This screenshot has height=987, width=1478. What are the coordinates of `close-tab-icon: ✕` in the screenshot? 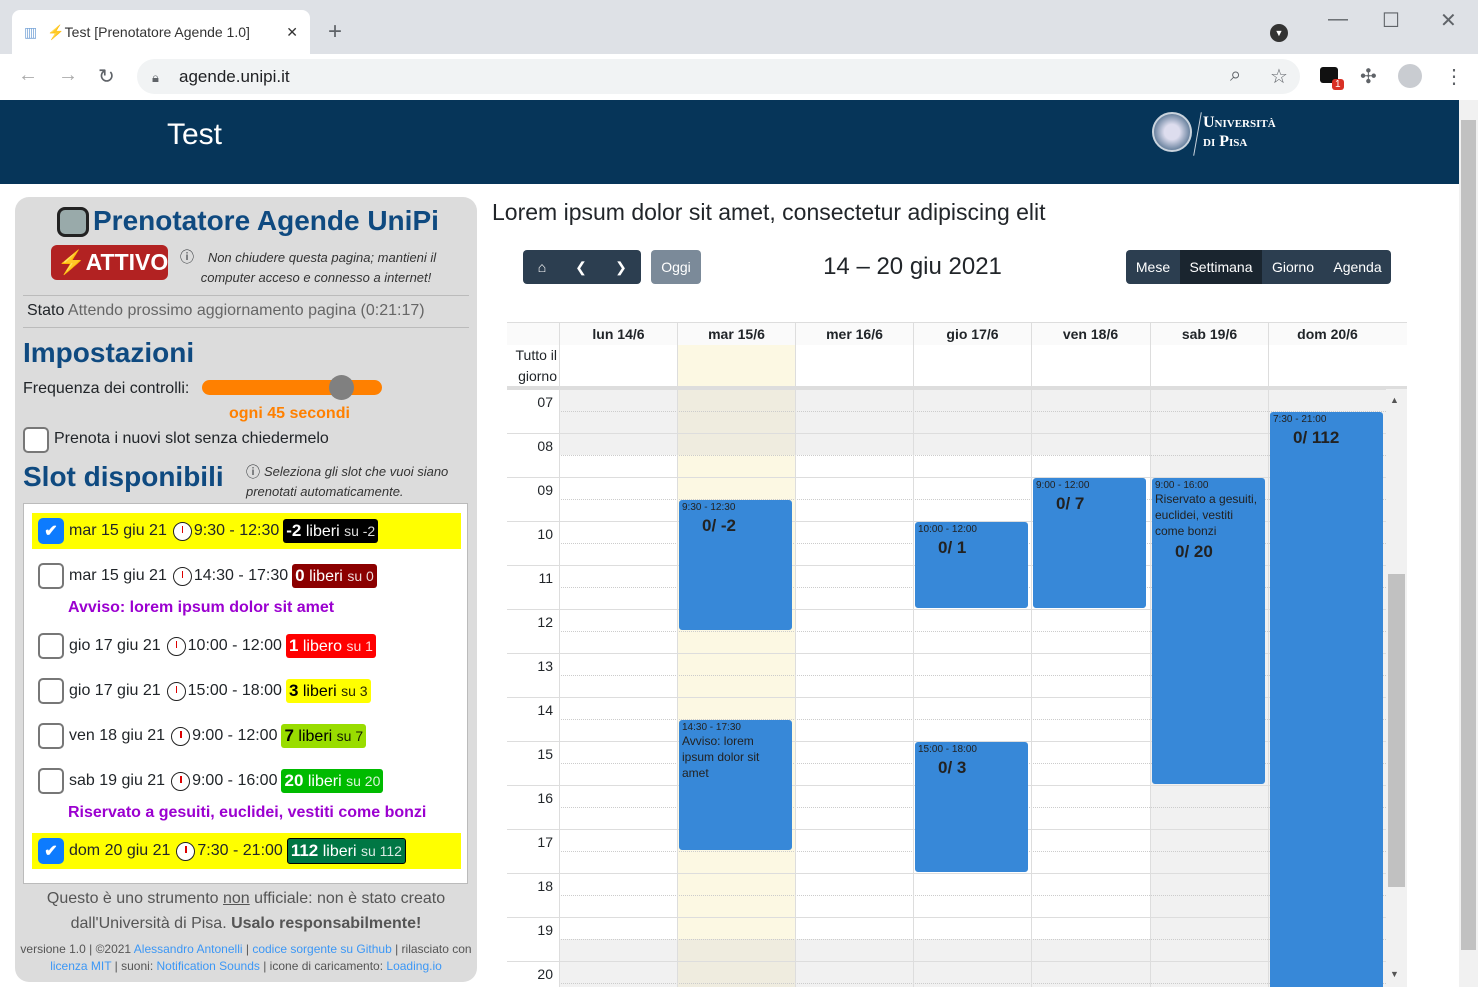 It's located at (292, 32).